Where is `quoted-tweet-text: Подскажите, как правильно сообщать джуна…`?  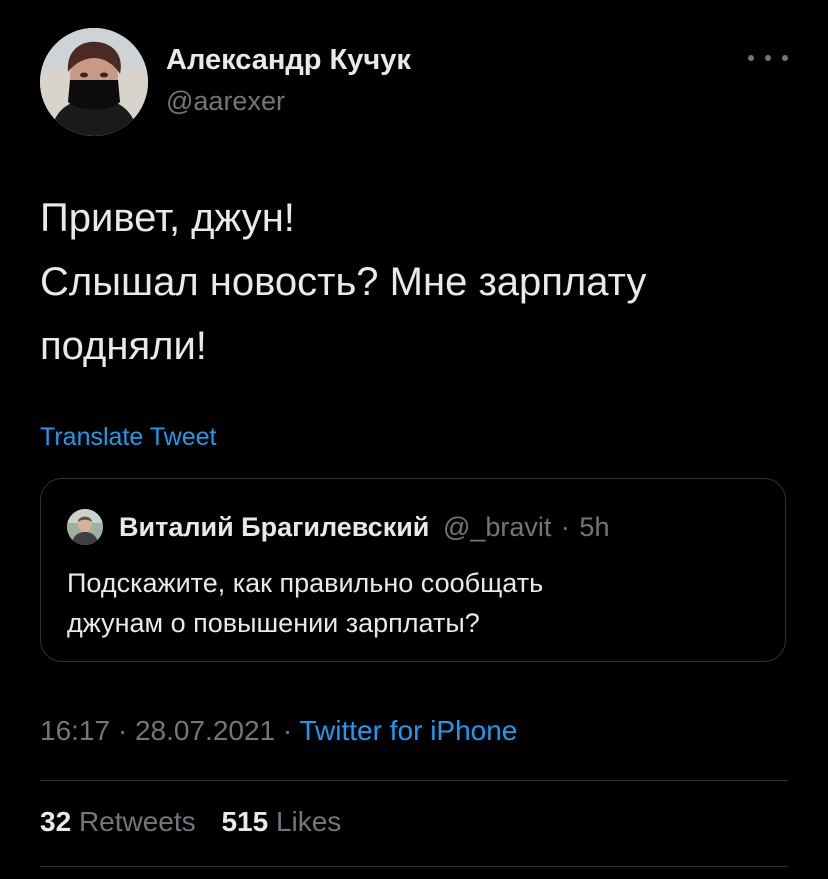 quoted-tweet-text: Подскажите, как правильно сообщать джуна… is located at coordinates (417, 603).